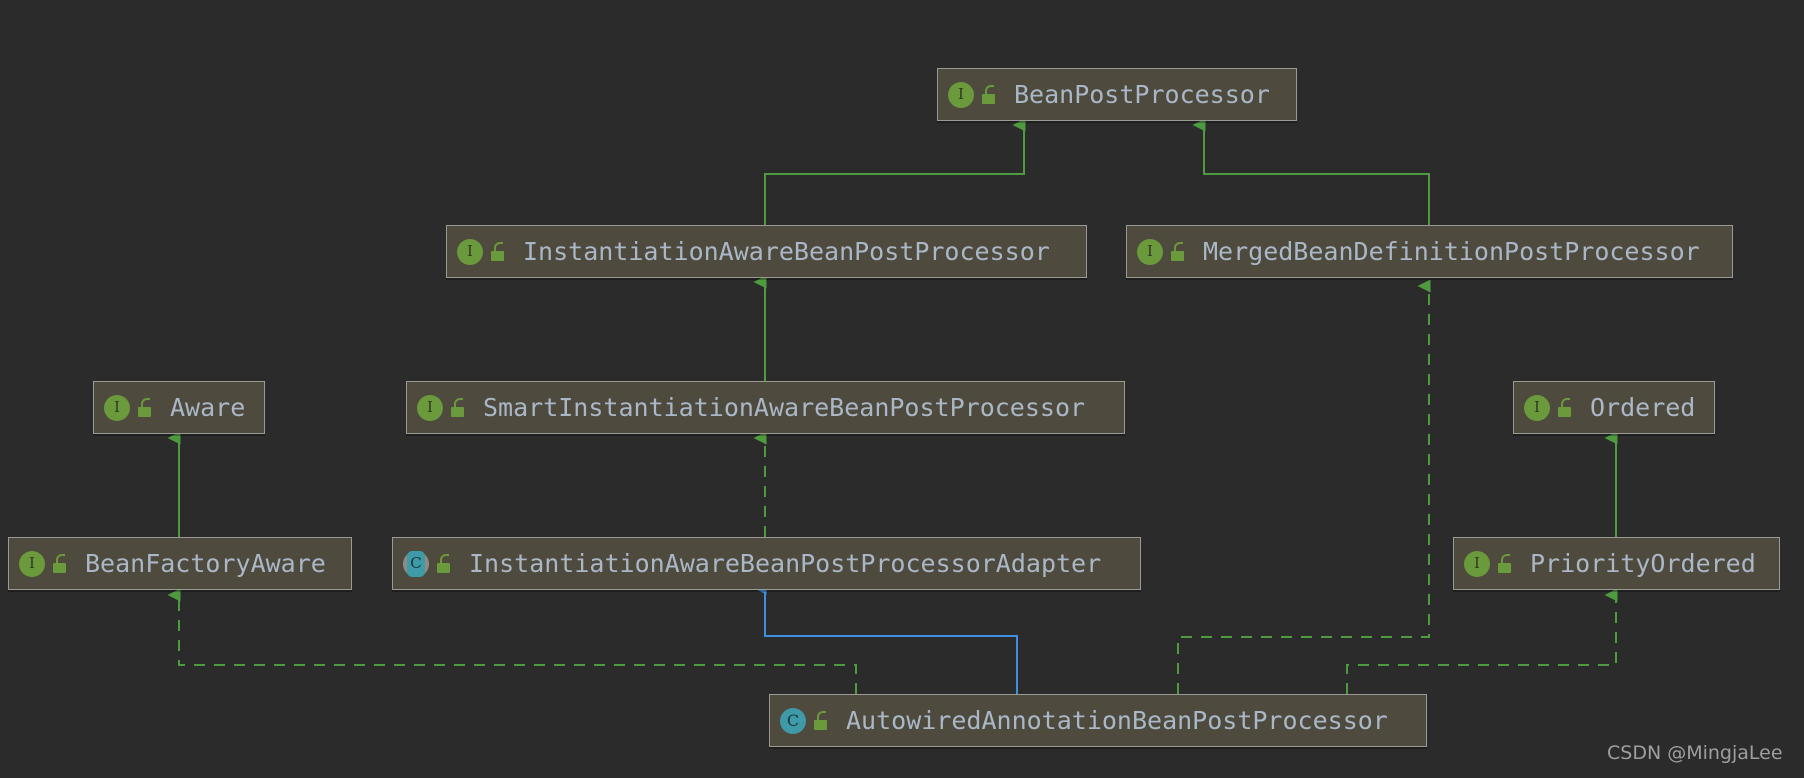 Image resolution: width=1804 pixels, height=778 pixels. Describe the element at coordinates (1311, 171) in the screenshot. I see `edge-extends-mergedBeanDefinition-to-beanPostProcessor` at that location.